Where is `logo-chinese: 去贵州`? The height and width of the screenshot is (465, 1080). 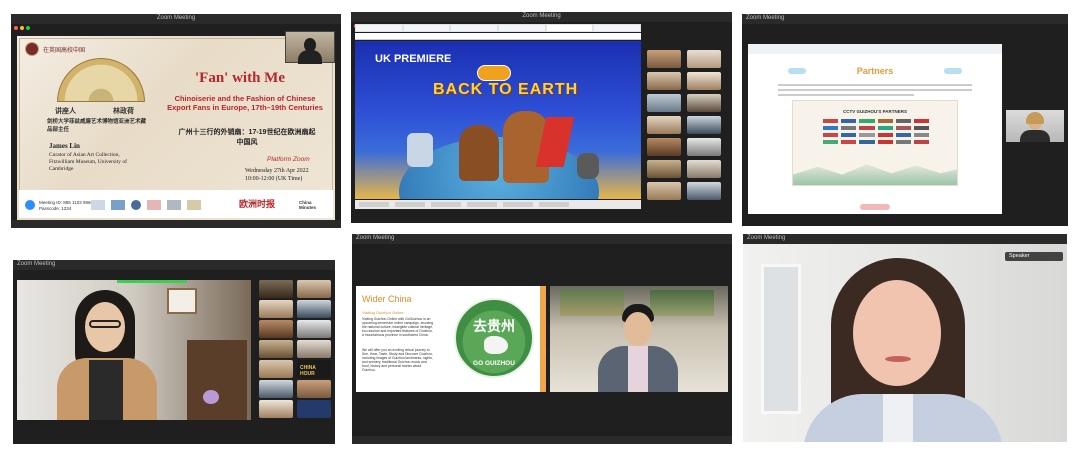 logo-chinese: 去贵州 is located at coordinates (494, 326).